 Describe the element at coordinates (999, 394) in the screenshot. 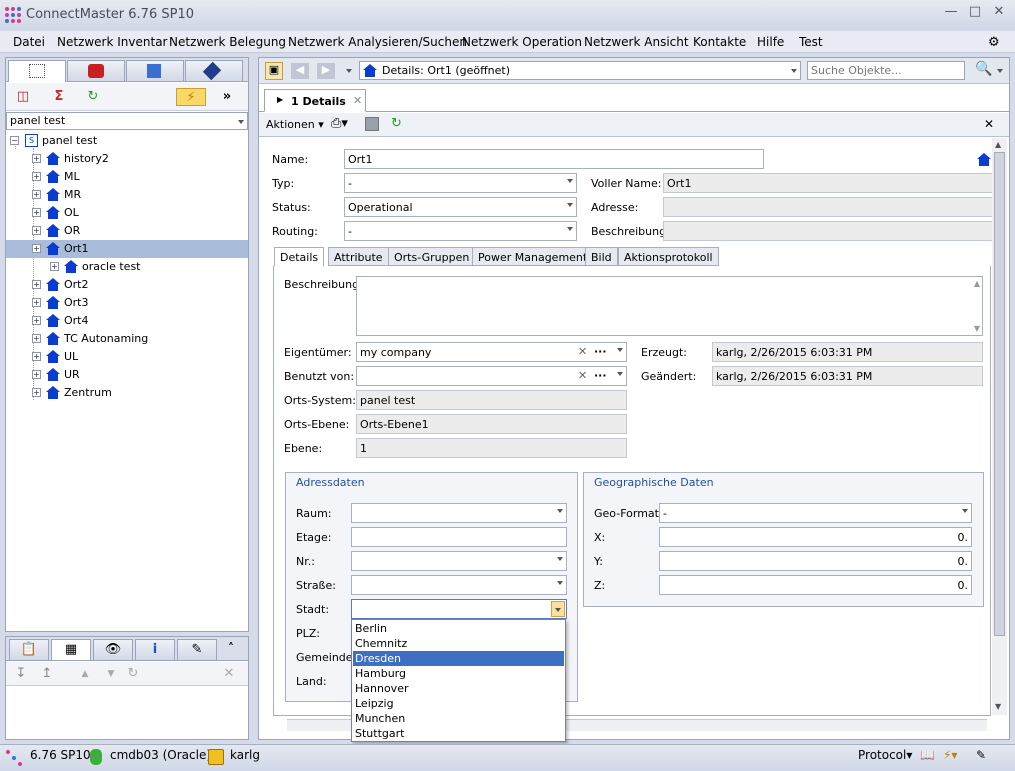

I see `scroll-thumb` at that location.